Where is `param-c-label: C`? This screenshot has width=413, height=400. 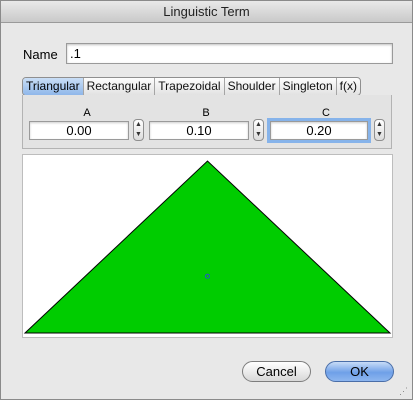
param-c-label: C is located at coordinates (326, 113).